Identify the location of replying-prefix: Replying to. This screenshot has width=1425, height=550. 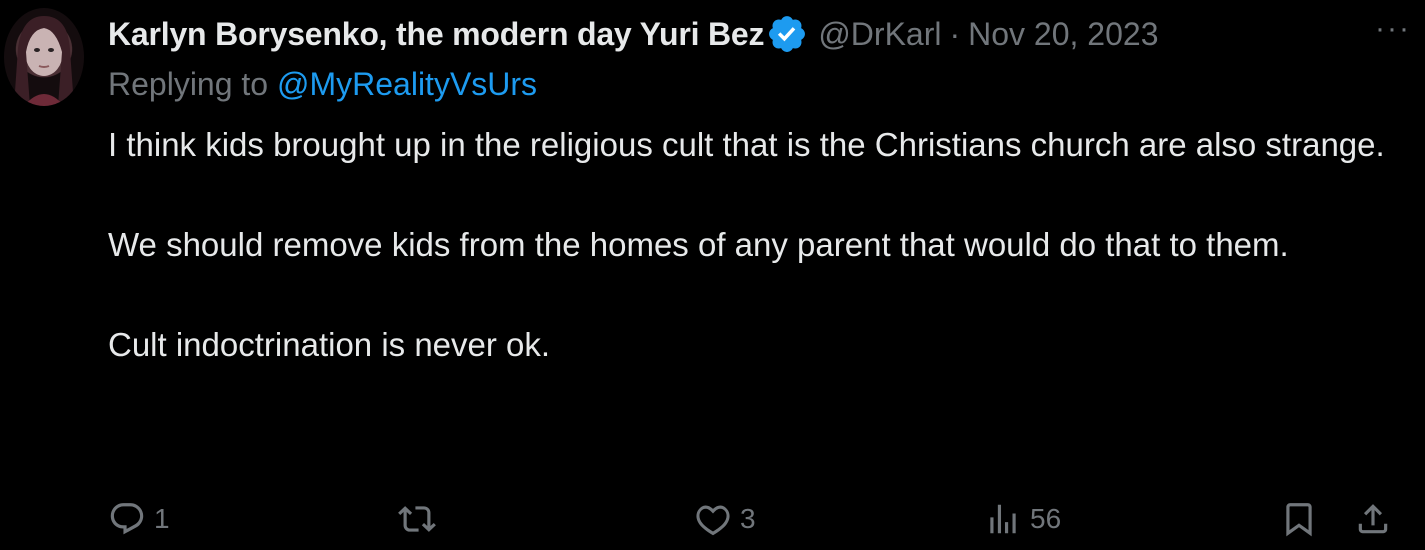
(188, 84).